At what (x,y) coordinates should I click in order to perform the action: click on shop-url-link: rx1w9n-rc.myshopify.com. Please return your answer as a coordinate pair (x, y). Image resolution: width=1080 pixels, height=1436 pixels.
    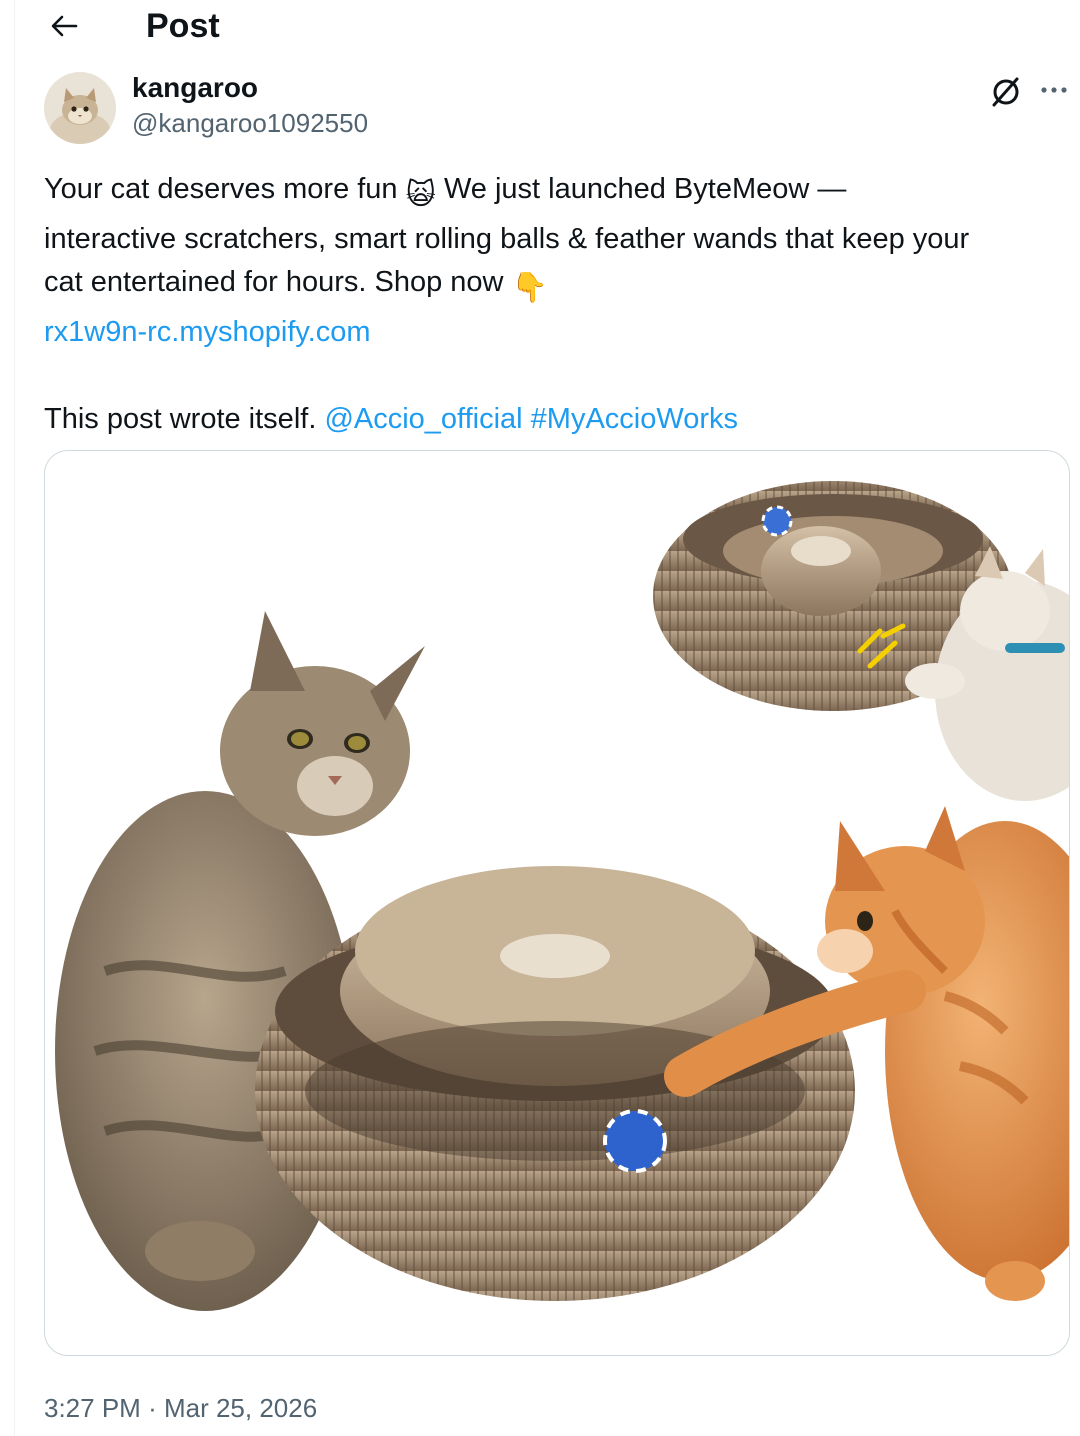
    Looking at the image, I should click on (207, 332).